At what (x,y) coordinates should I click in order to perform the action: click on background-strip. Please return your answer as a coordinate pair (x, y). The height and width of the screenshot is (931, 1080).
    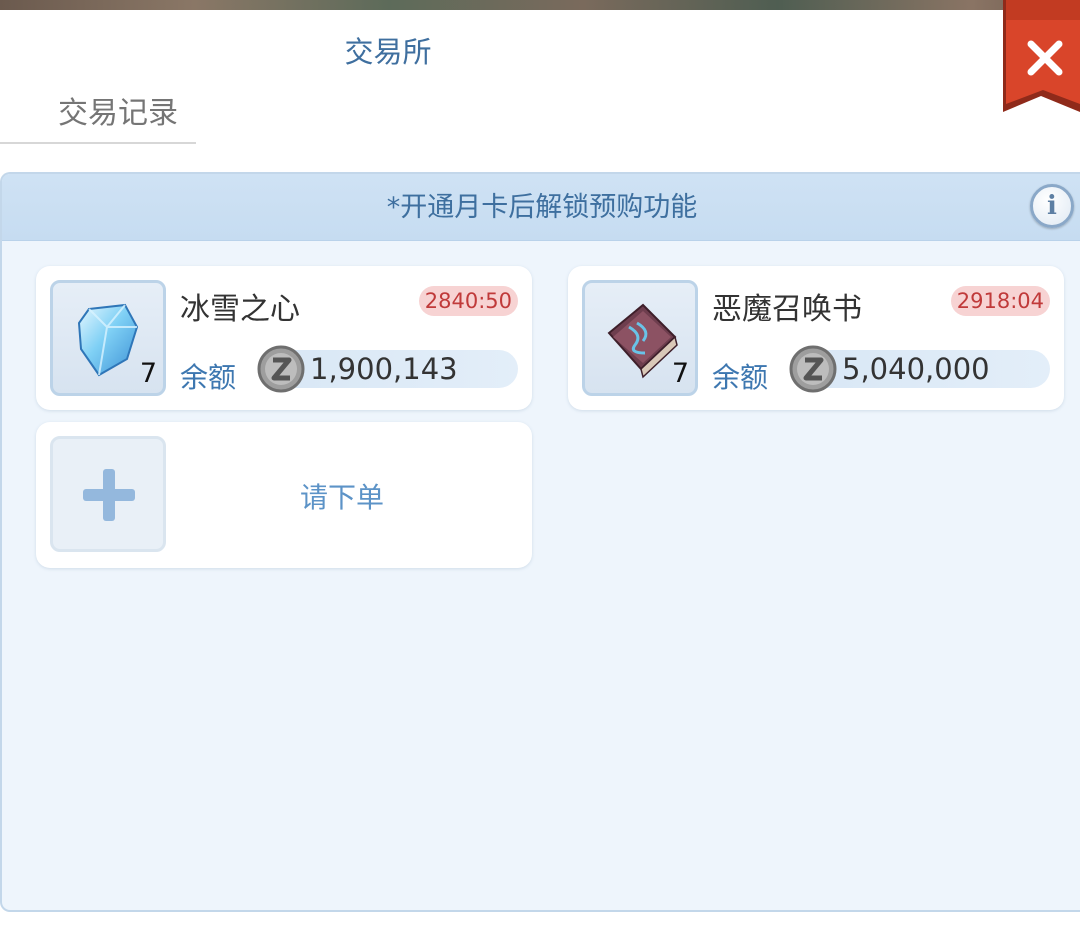
    Looking at the image, I should click on (540, 5).